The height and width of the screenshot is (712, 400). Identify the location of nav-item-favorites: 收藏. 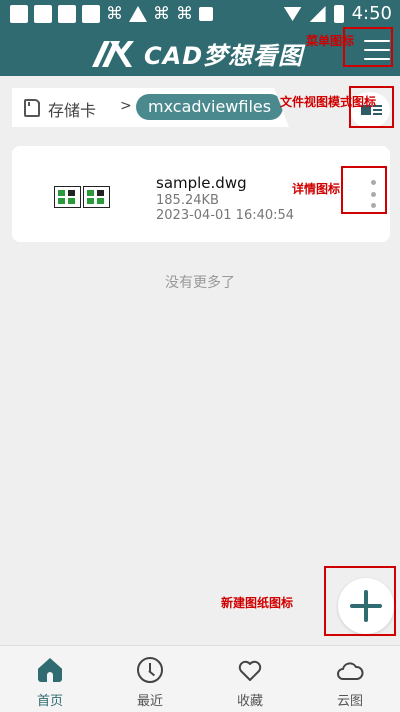
(250, 679).